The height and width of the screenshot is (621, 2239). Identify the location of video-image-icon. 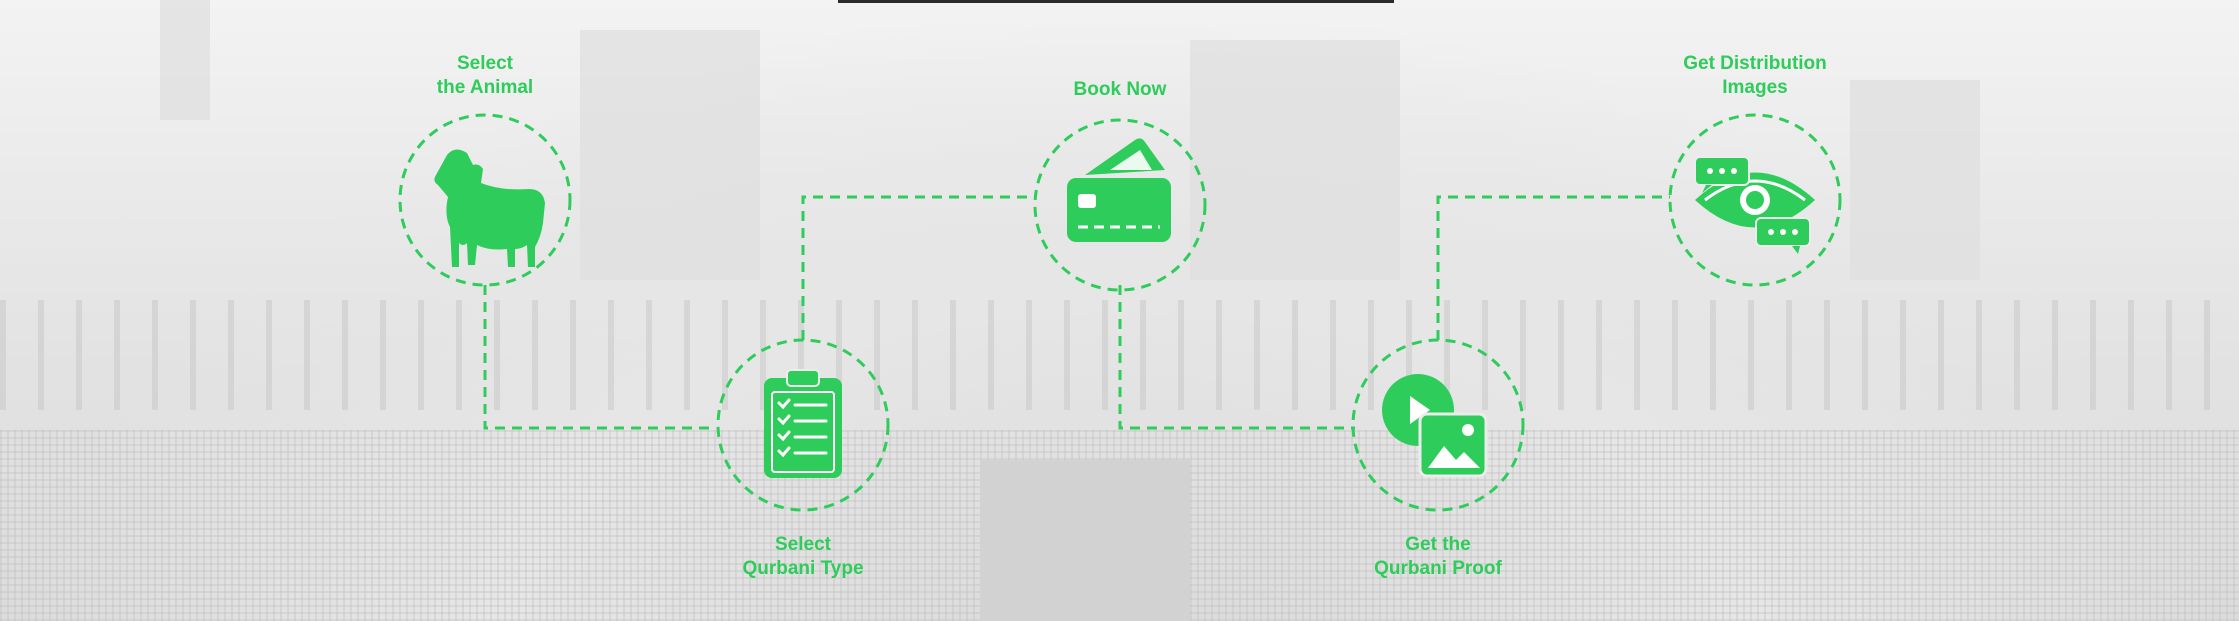
(1435, 426).